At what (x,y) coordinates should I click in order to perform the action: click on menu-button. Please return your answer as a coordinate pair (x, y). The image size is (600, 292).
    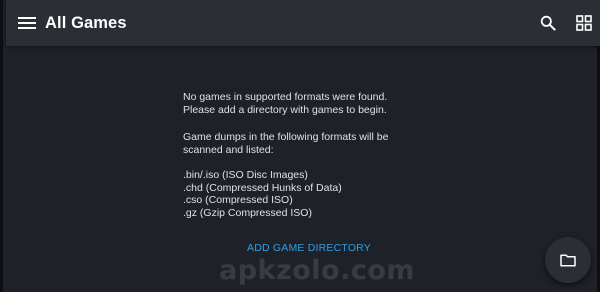
    Looking at the image, I should click on (27, 23).